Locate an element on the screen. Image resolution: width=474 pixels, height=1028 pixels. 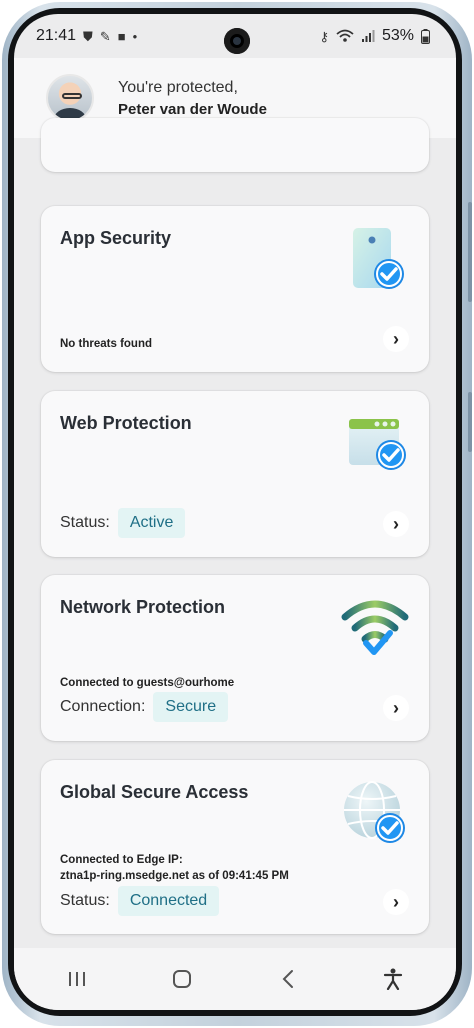
volume-button is located at coordinates (470, 252).